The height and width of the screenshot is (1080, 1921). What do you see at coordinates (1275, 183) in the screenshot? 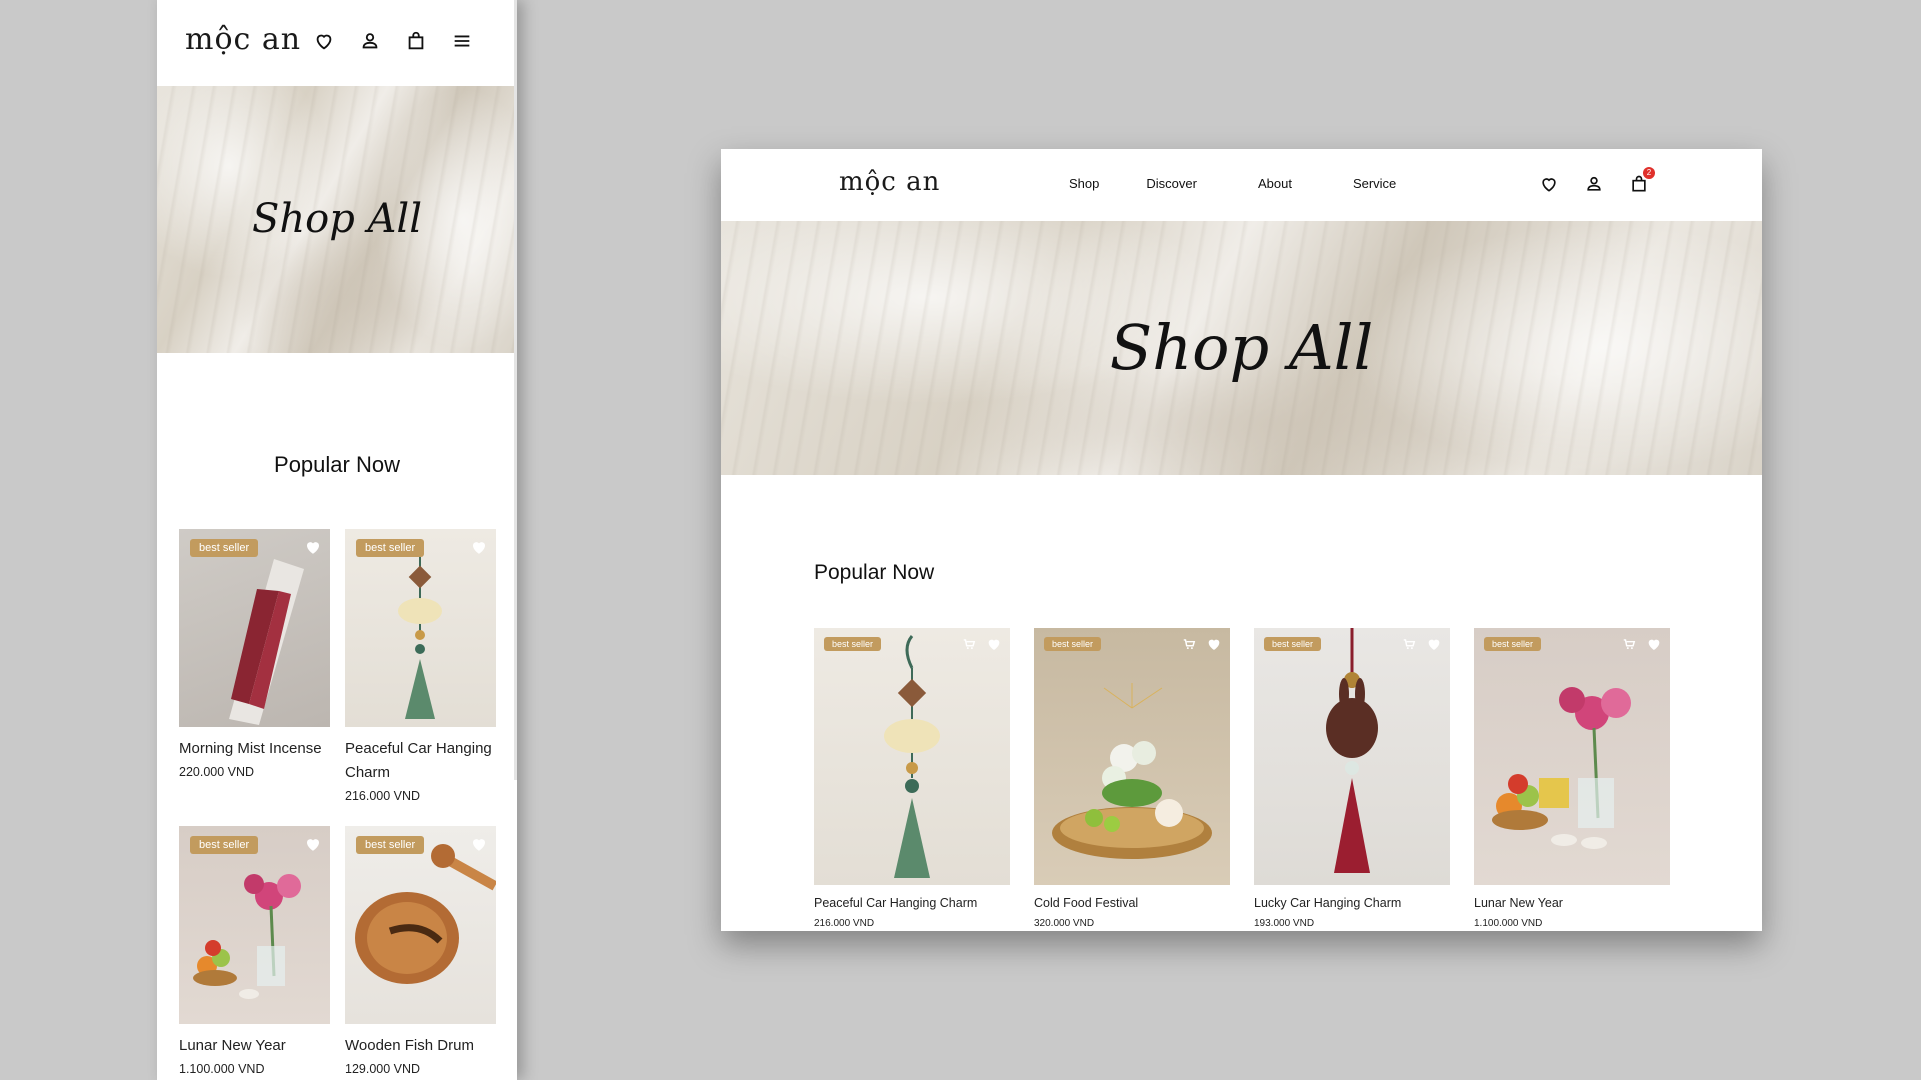
I see `nav-item-about: About` at bounding box center [1275, 183].